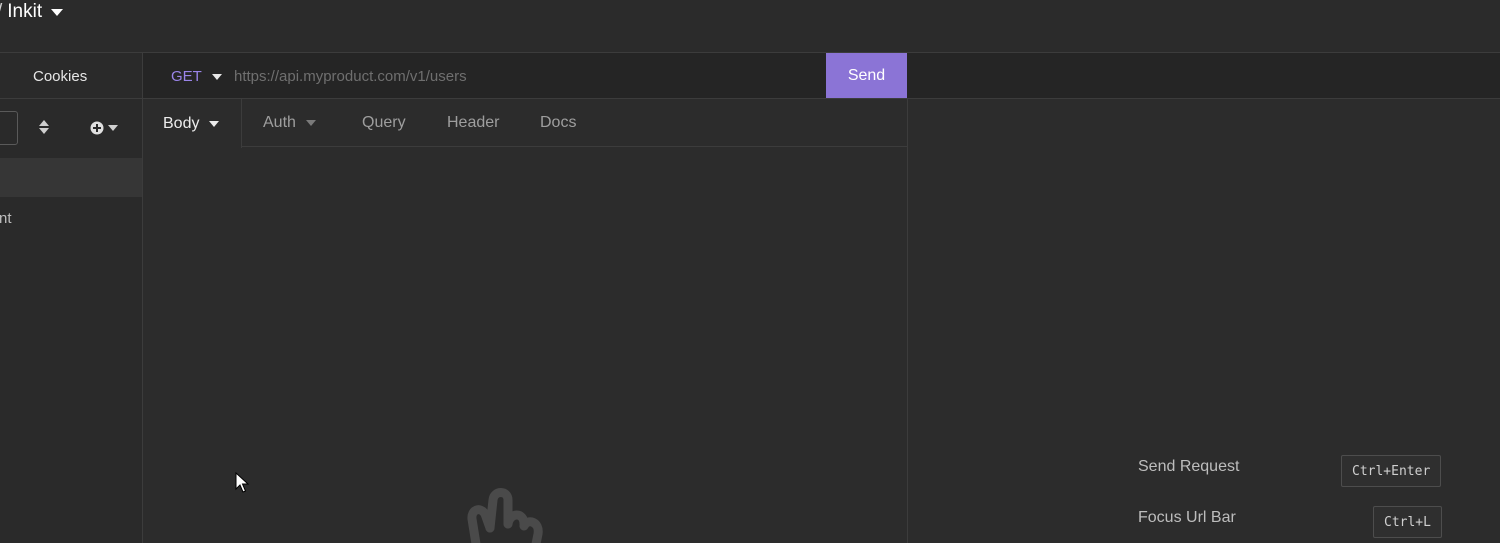 The height and width of the screenshot is (543, 1500). What do you see at coordinates (750, 26) in the screenshot?
I see `top-bar: / Inkit` at bounding box center [750, 26].